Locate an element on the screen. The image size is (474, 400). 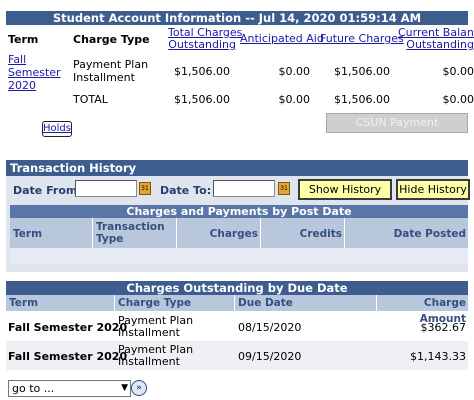
total-current-balance: $0.00 is located at coordinates (458, 99).